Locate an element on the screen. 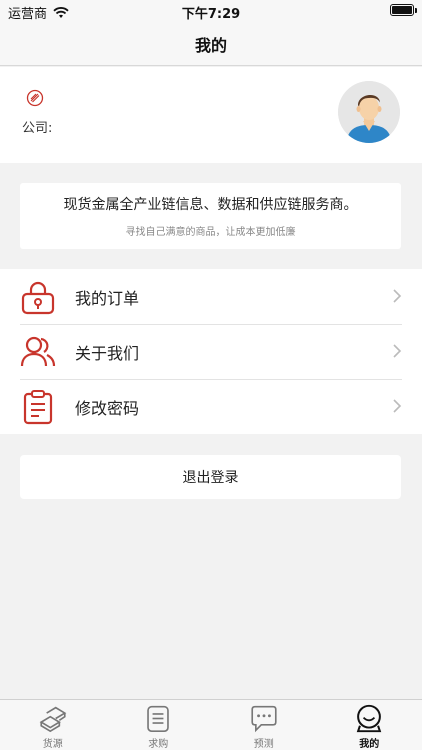  menu-label-about-us: 关于我们 is located at coordinates (107, 353).